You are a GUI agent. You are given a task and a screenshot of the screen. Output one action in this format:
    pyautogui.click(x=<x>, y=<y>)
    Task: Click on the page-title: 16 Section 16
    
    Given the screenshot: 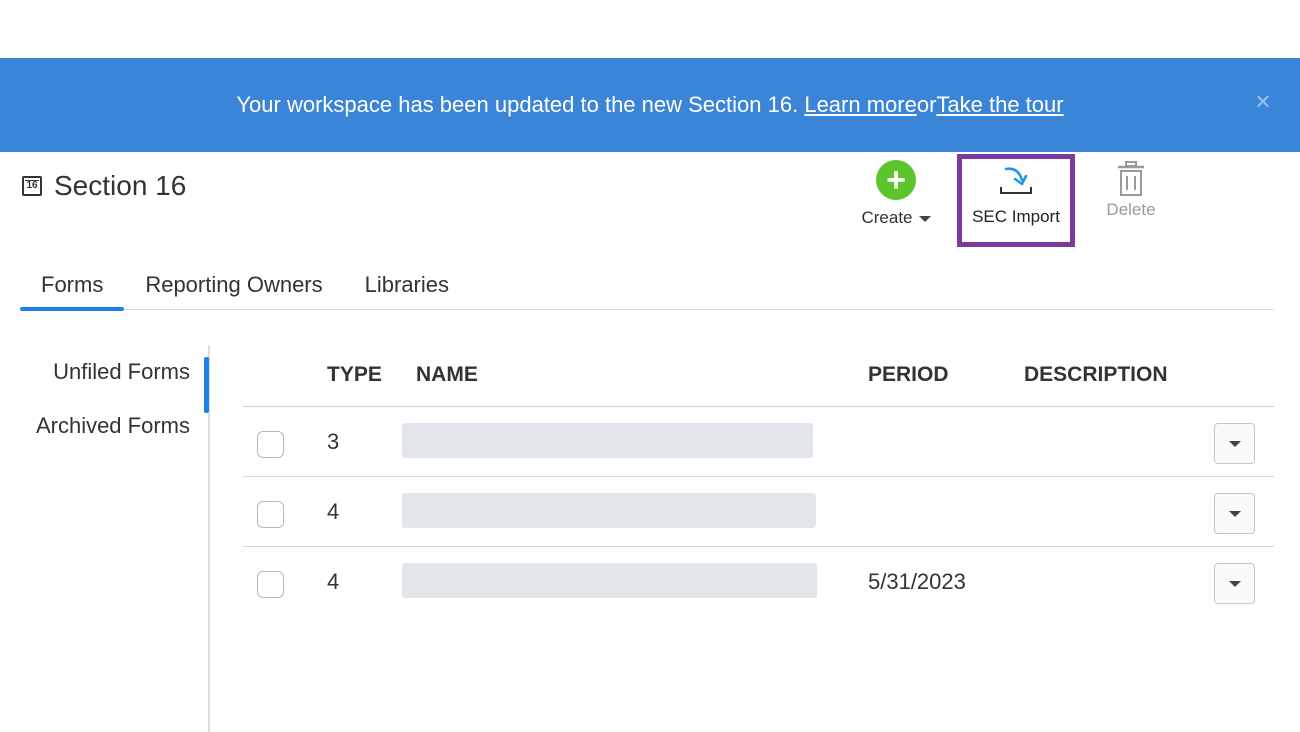 What is the action you would take?
    pyautogui.click(x=104, y=186)
    